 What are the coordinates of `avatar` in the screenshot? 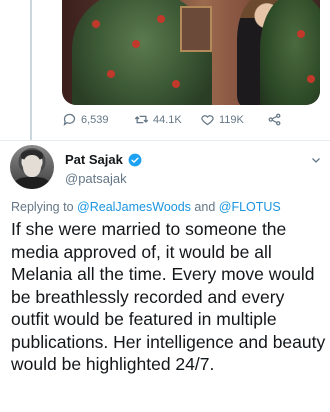 It's located at (32, 167).